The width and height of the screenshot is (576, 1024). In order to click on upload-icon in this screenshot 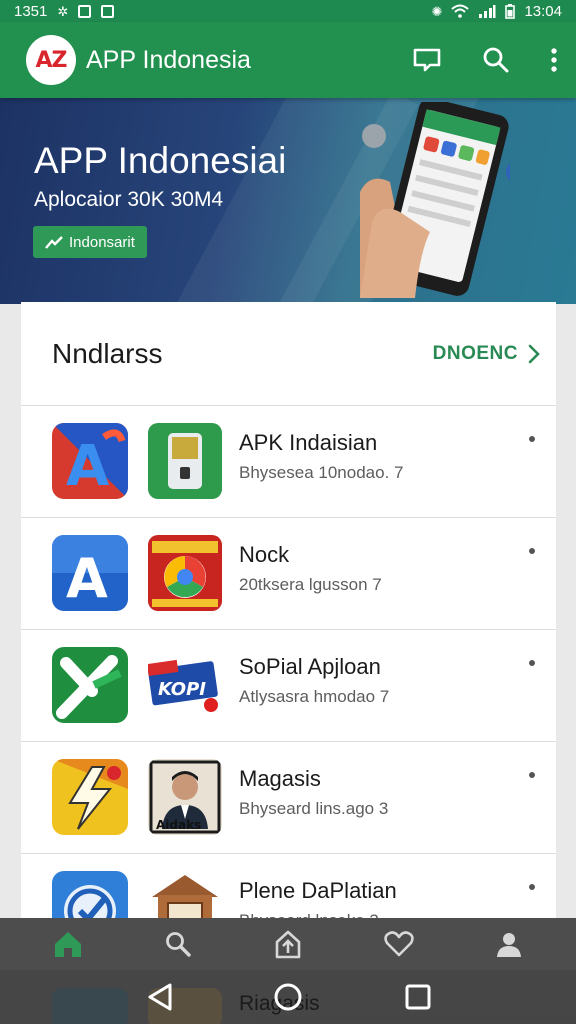, I will do `click(288, 944)`.